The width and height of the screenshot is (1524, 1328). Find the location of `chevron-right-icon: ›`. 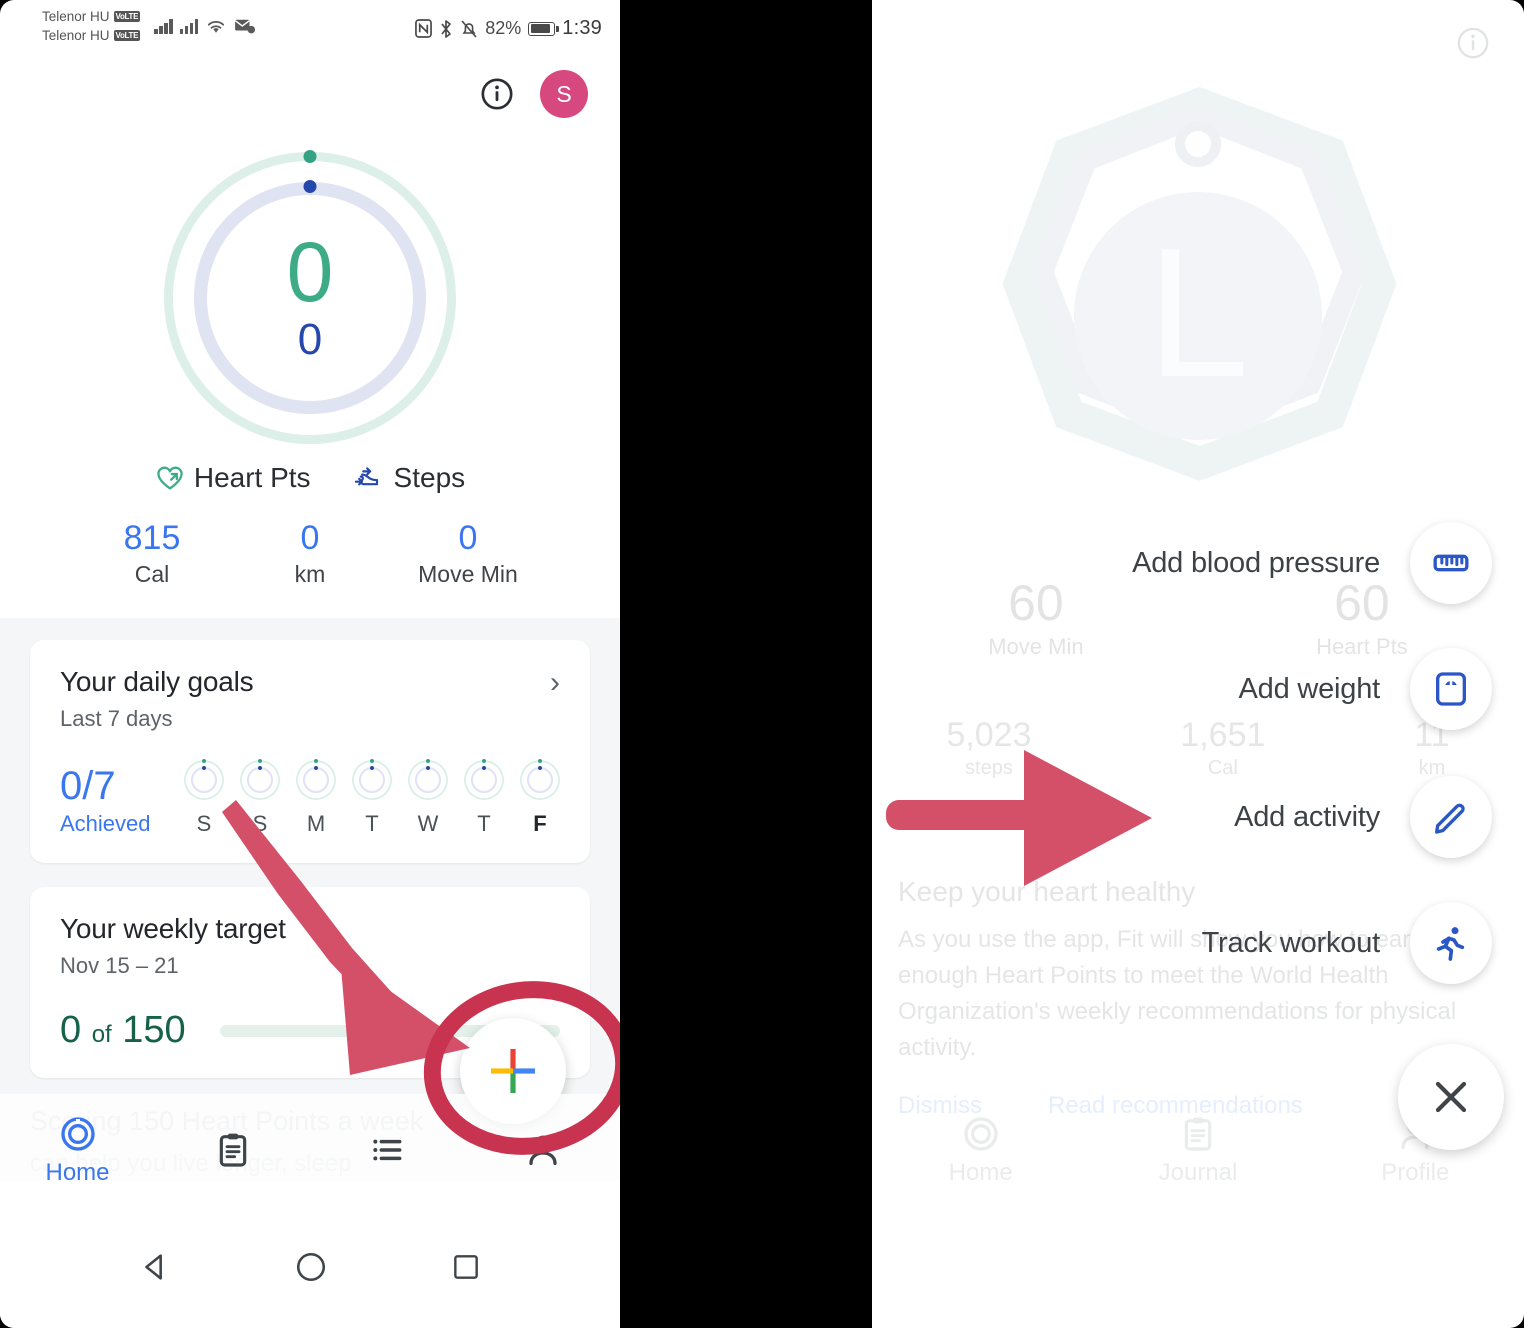

chevron-right-icon: › is located at coordinates (555, 683).